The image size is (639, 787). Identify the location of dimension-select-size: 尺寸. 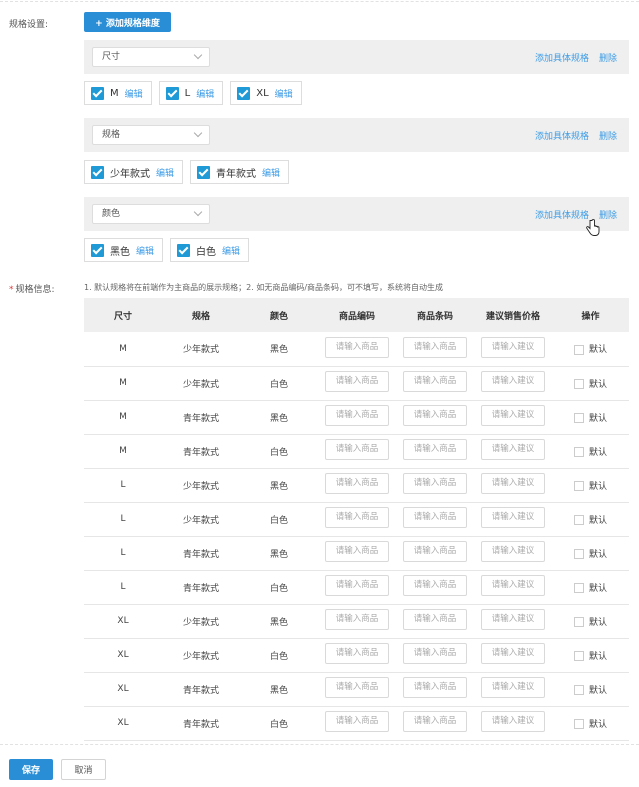
(151, 57).